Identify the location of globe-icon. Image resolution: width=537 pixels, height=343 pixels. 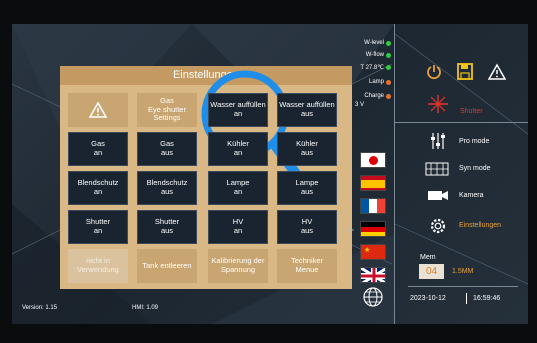
(373, 297).